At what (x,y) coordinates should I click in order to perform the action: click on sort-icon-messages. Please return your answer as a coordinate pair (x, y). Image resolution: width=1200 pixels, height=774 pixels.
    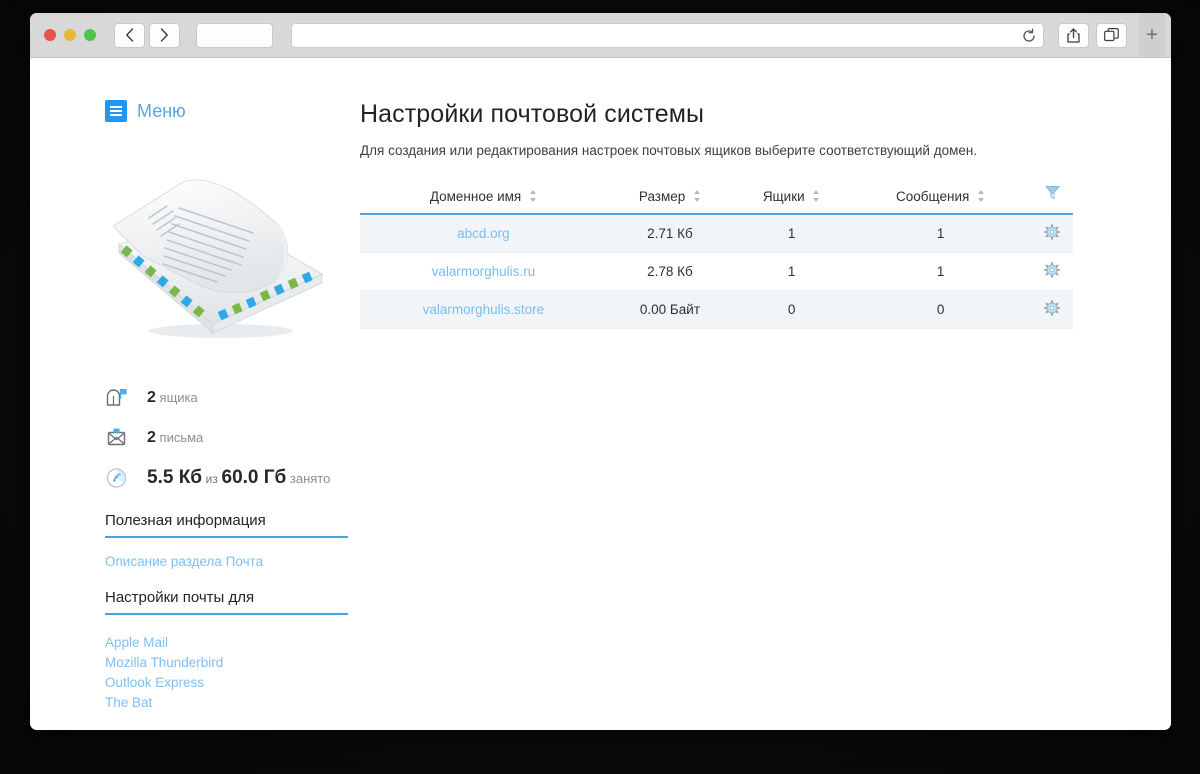
    Looking at the image, I should click on (981, 196).